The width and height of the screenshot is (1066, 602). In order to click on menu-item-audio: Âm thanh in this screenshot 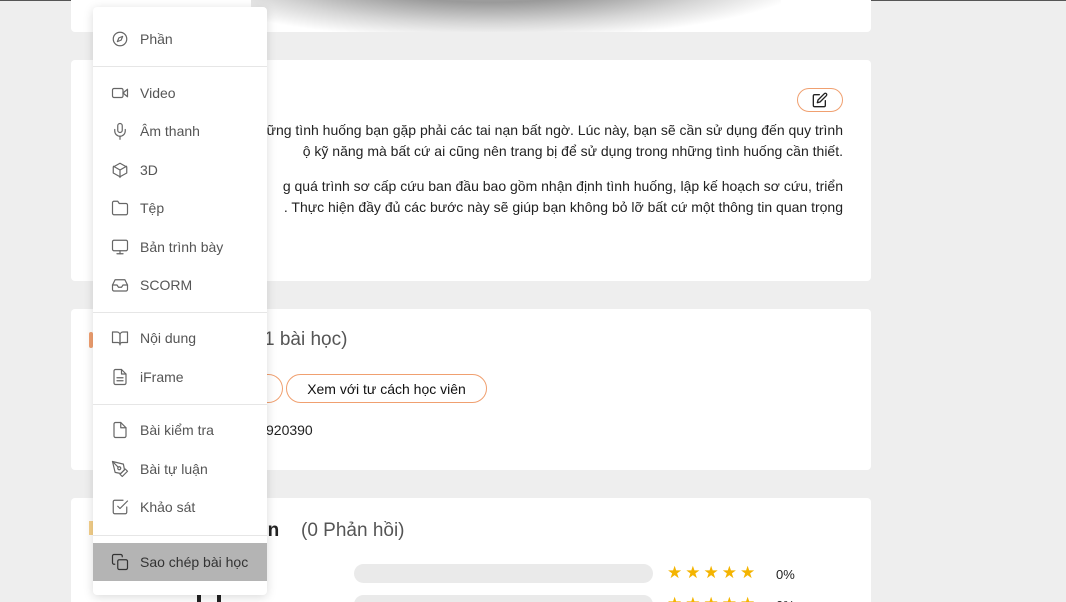, I will do `click(180, 131)`.